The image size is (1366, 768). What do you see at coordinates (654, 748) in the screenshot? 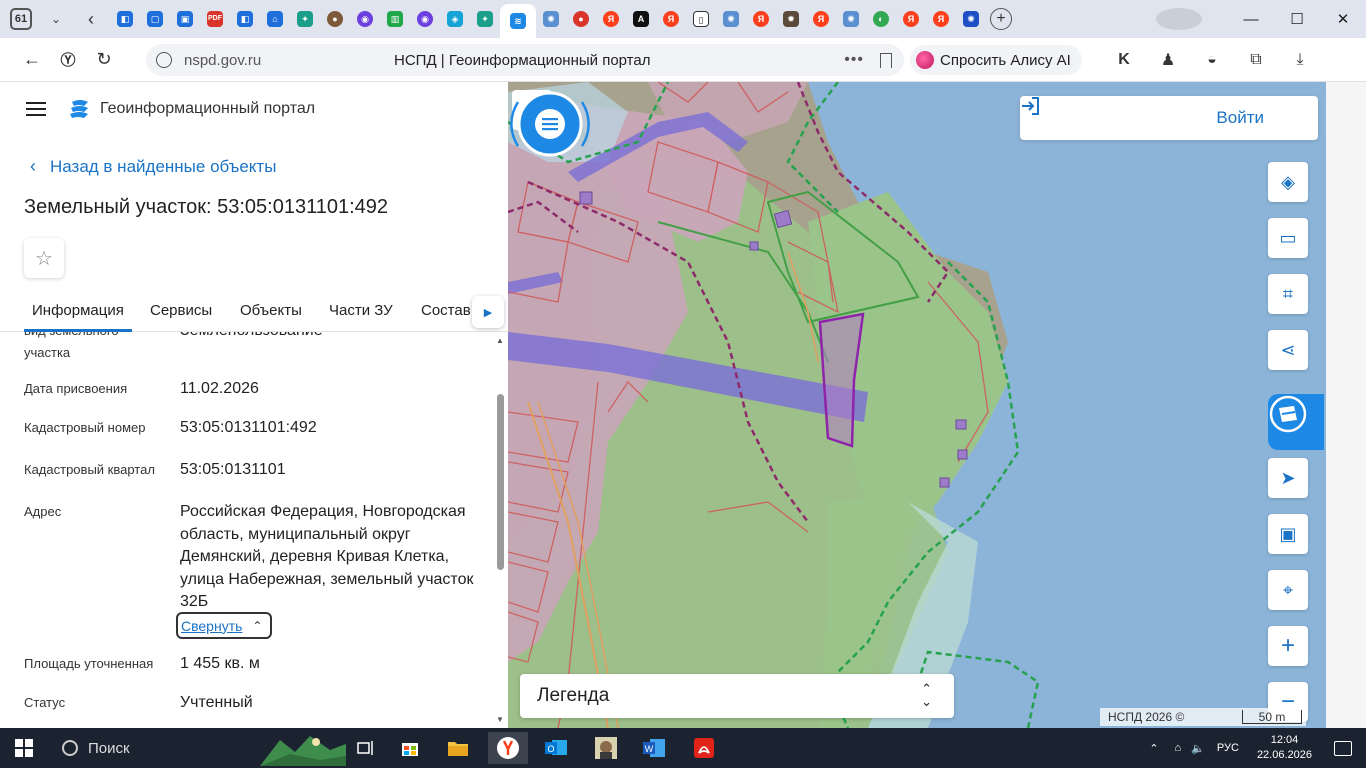
I see `word-icon: W` at bounding box center [654, 748].